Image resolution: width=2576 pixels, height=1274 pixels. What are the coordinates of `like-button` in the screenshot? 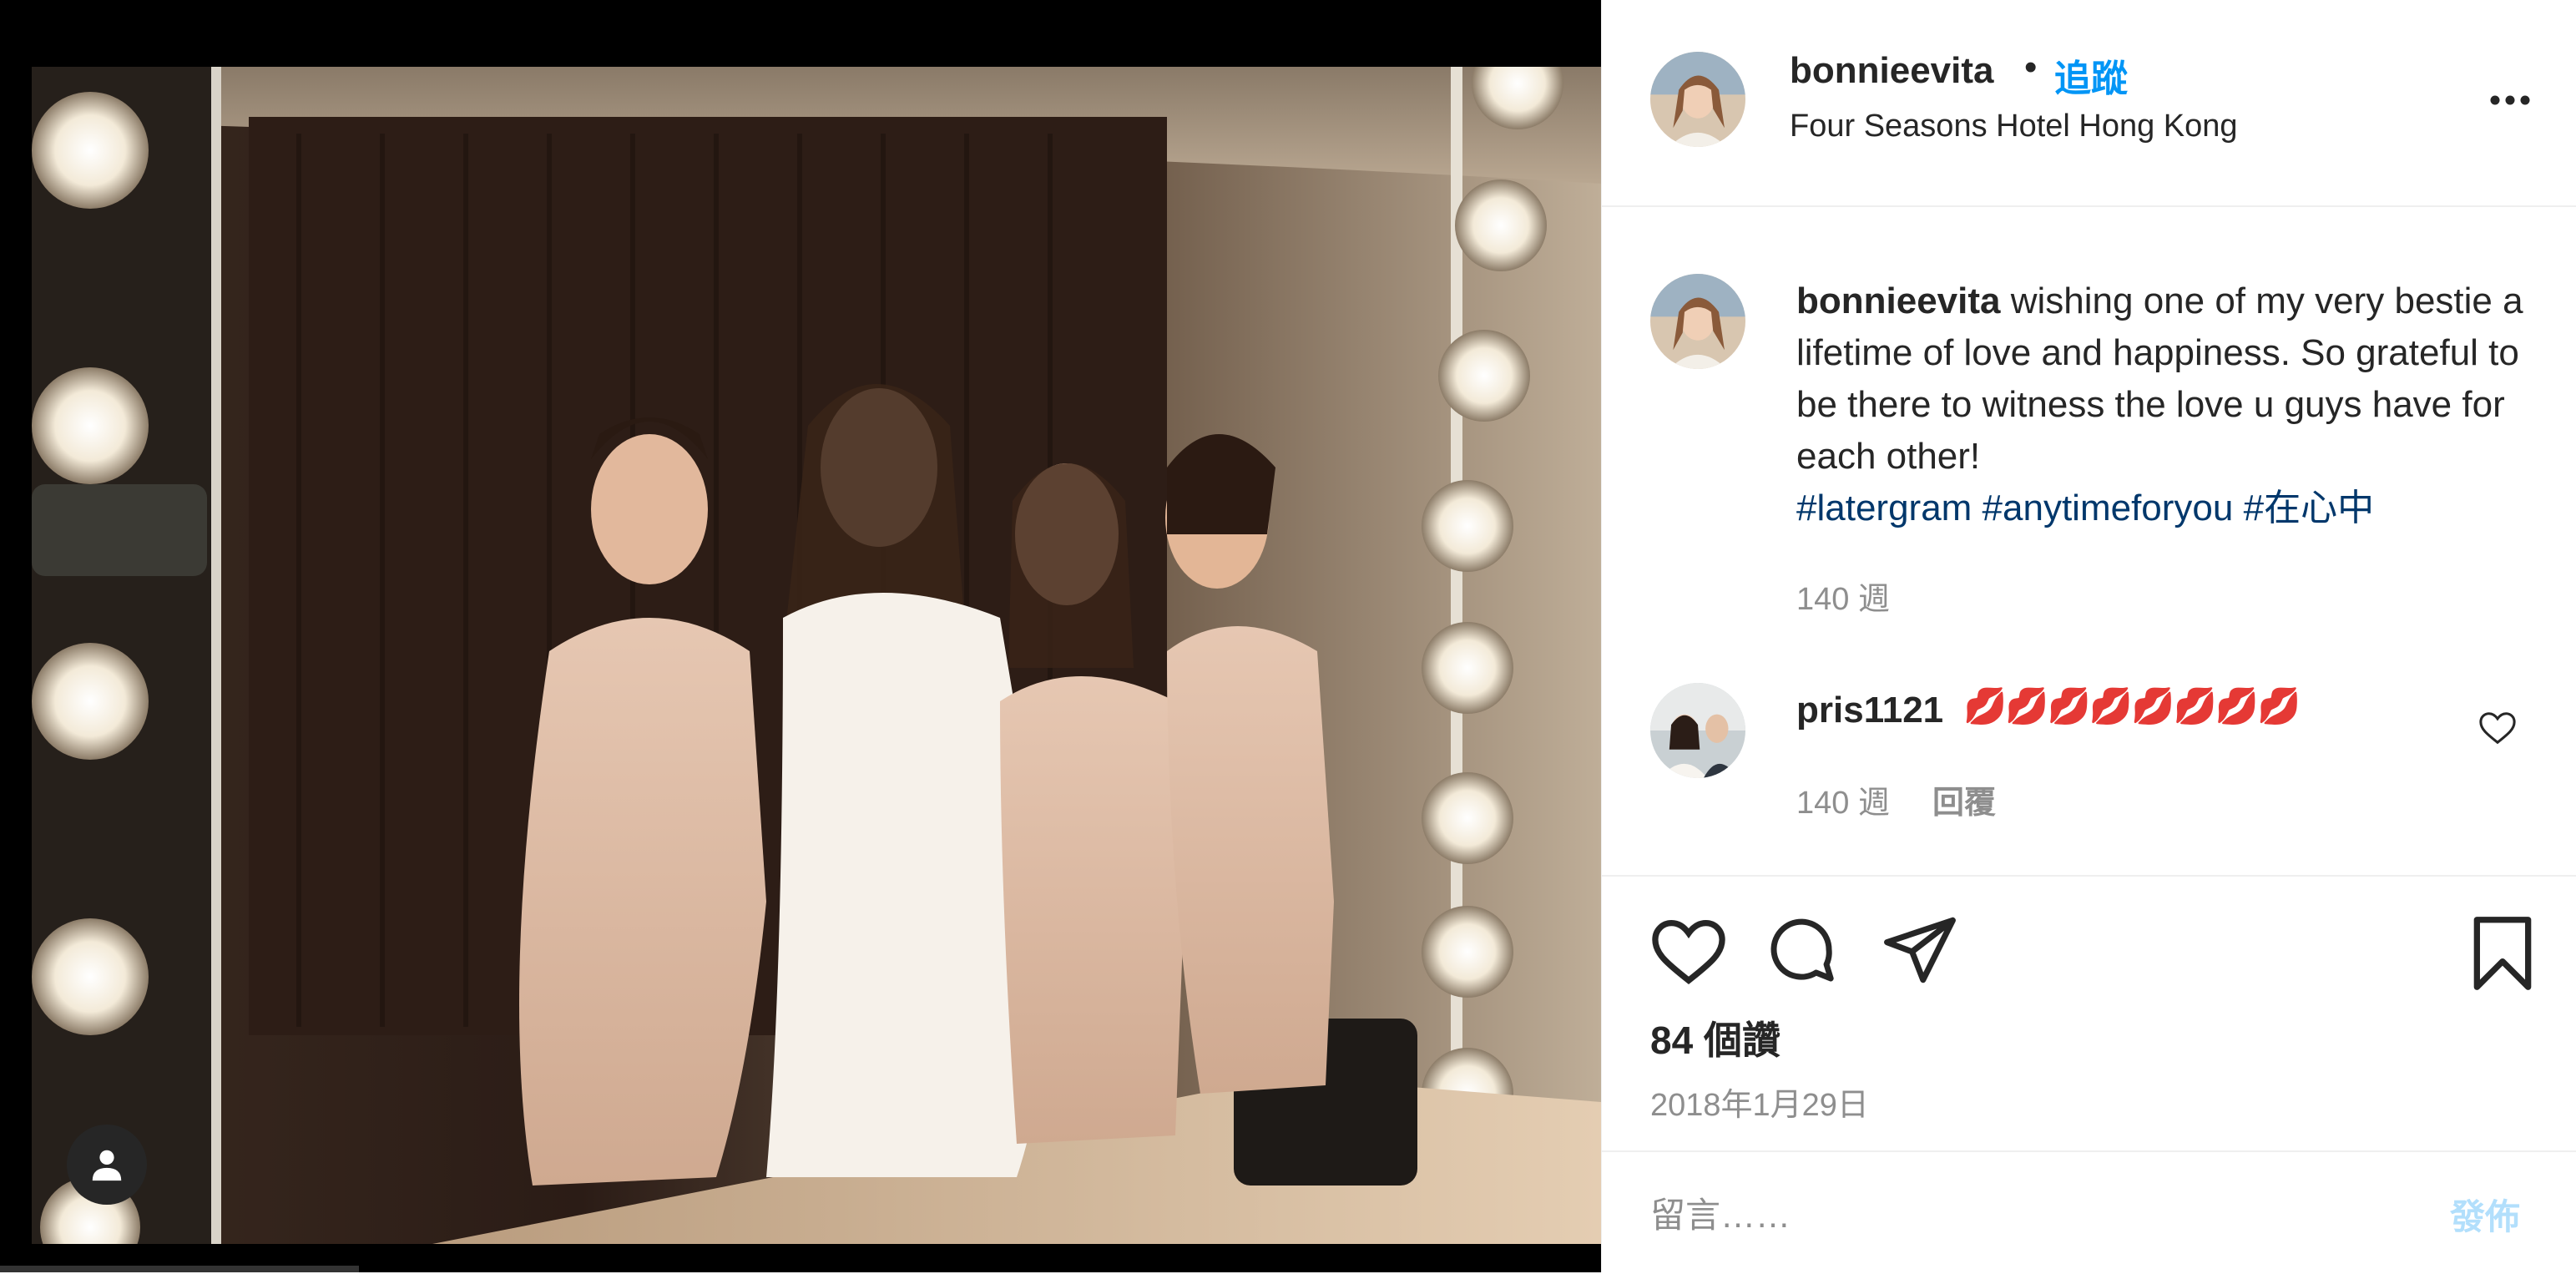 It's located at (1688, 952).